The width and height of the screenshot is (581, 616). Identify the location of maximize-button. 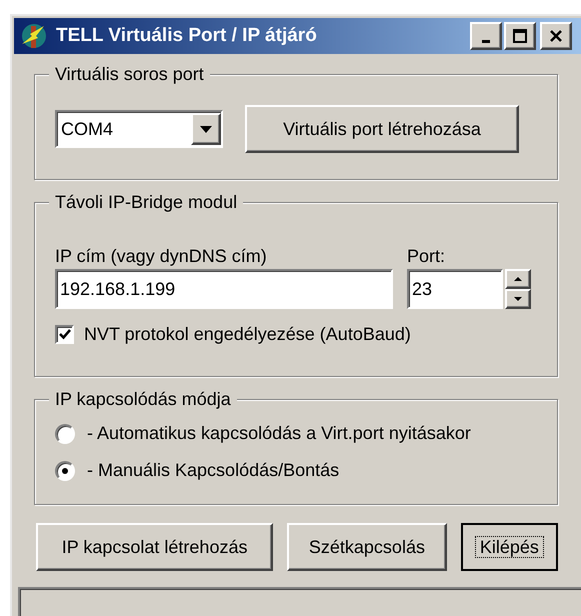
(520, 36).